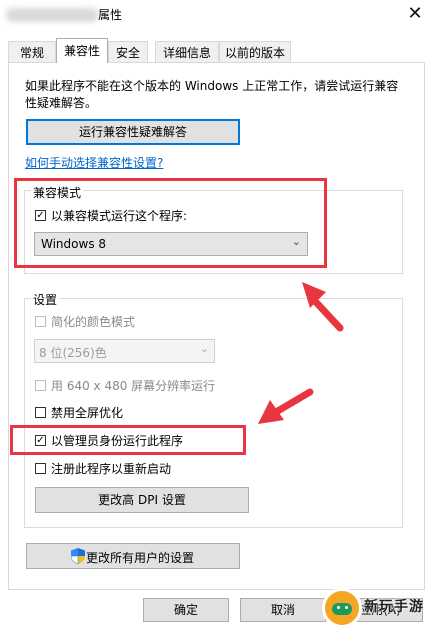  Describe the element at coordinates (301, 353) in the screenshot. I see `annotation-arrows` at that location.